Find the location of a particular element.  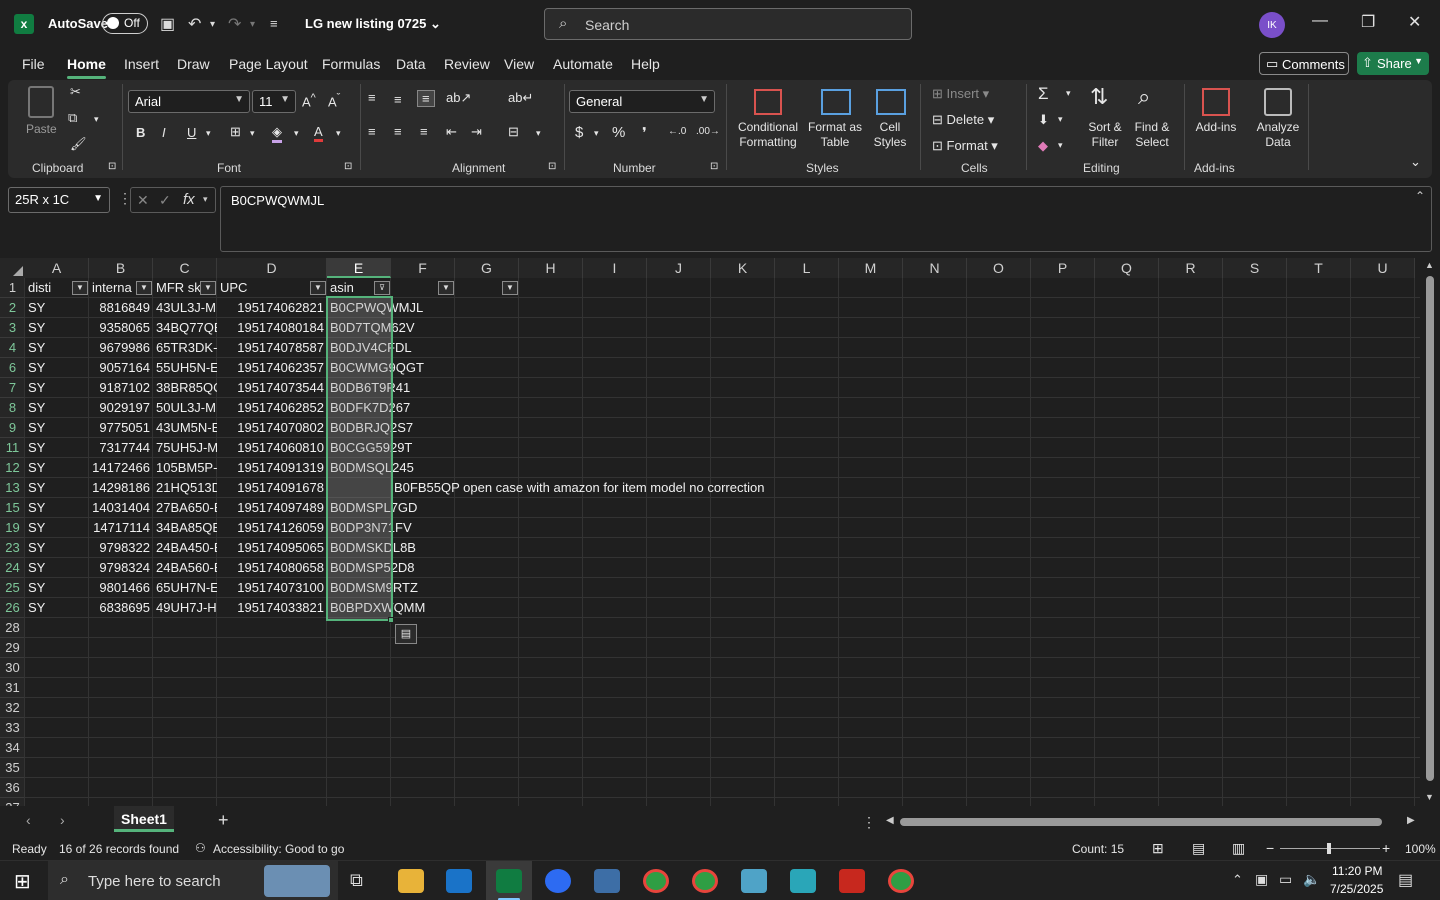

format-painter-icon: 🖌 is located at coordinates (78, 144).